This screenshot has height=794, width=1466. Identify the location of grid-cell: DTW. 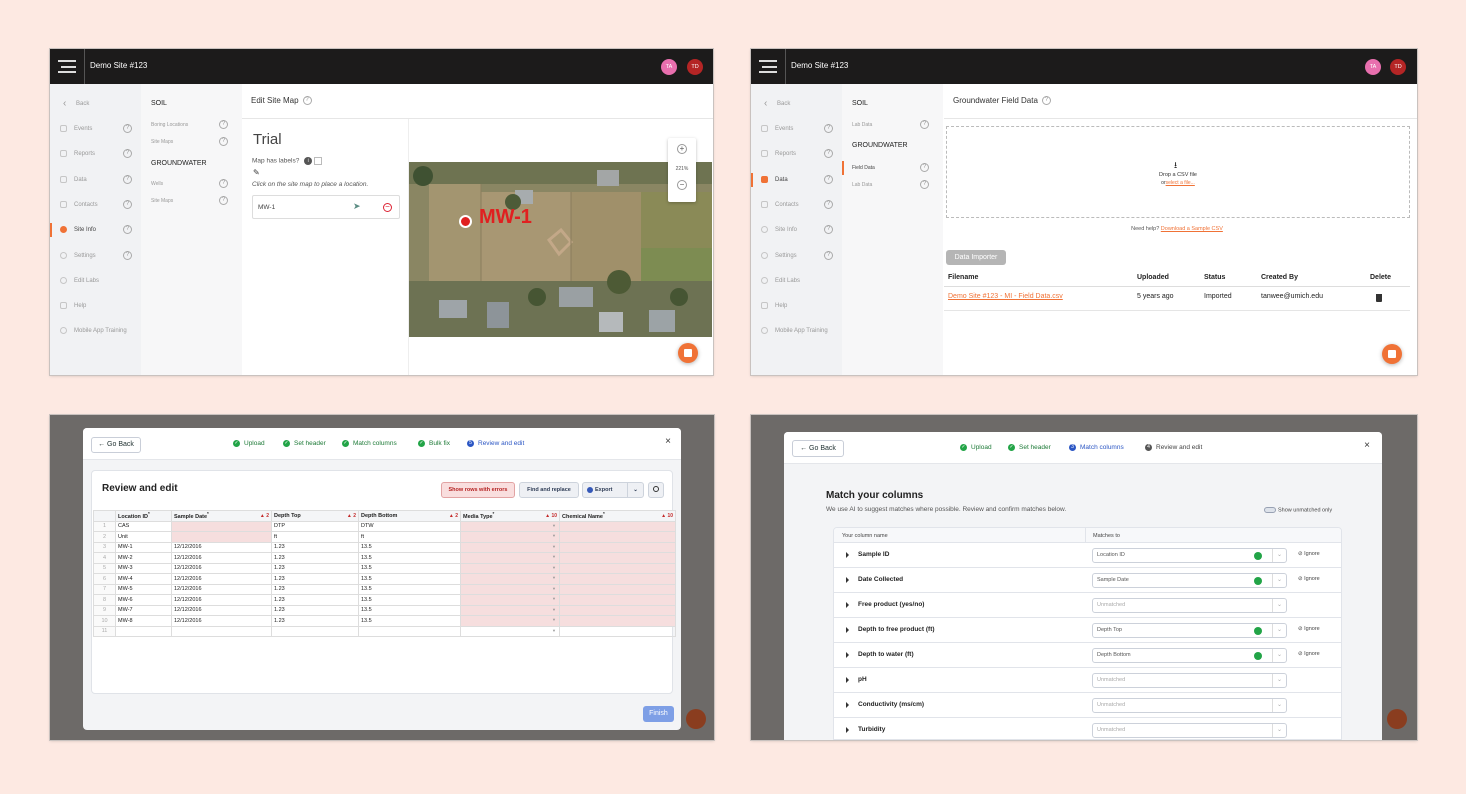
(409, 526).